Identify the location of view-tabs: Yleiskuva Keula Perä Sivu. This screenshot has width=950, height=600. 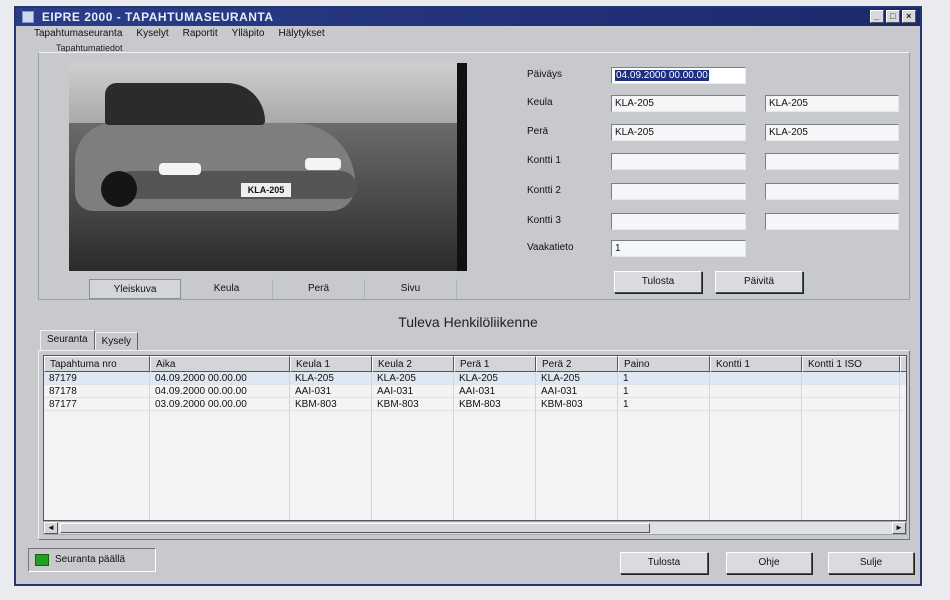
(279, 289).